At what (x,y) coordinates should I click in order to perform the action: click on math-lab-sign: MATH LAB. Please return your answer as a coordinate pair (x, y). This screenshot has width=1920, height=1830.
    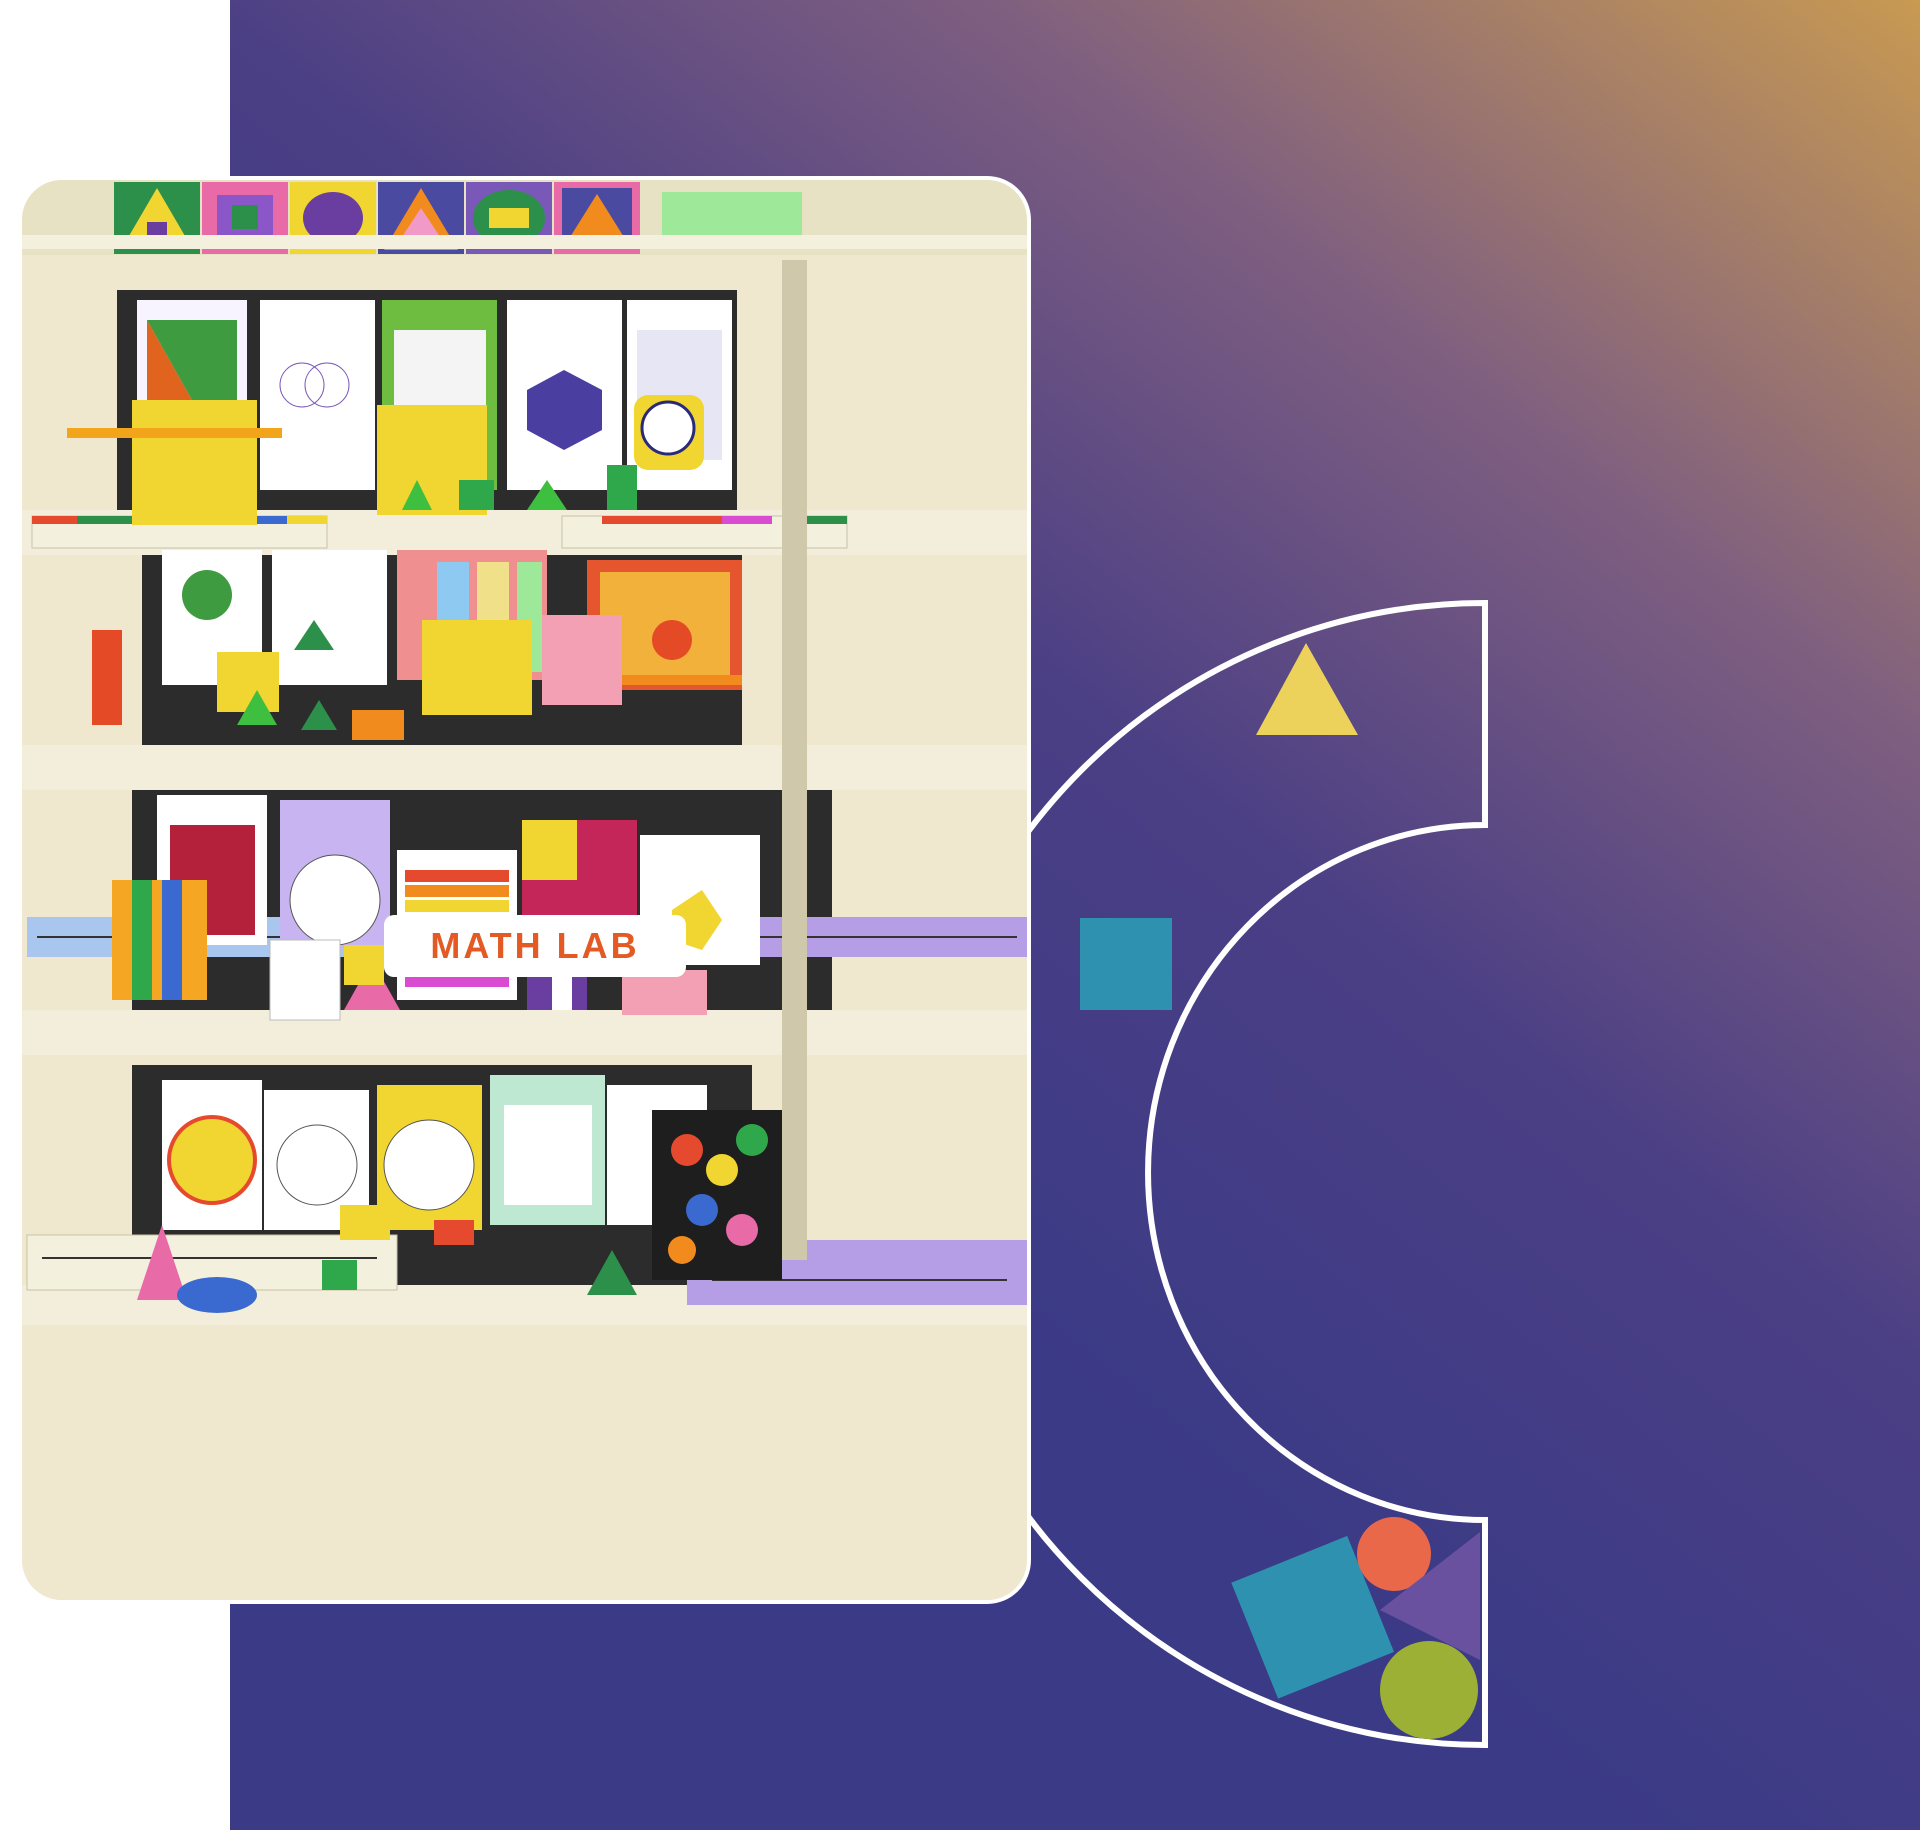
    Looking at the image, I should click on (535, 946).